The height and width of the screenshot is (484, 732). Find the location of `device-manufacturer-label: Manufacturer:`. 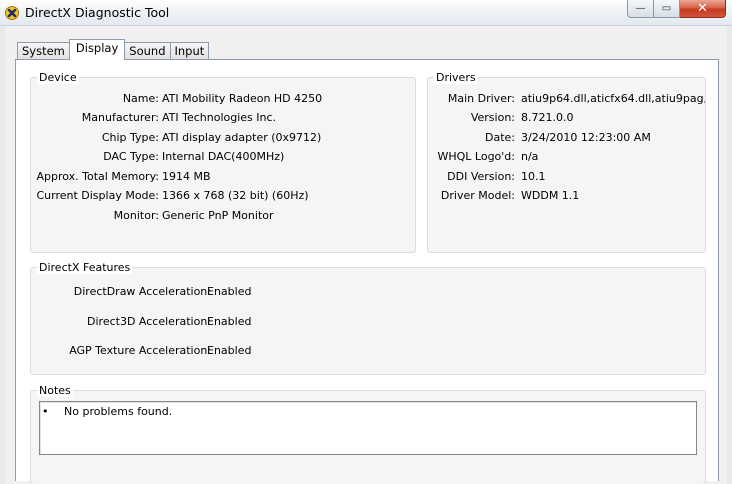

device-manufacturer-label: Manufacturer: is located at coordinates (120, 117).